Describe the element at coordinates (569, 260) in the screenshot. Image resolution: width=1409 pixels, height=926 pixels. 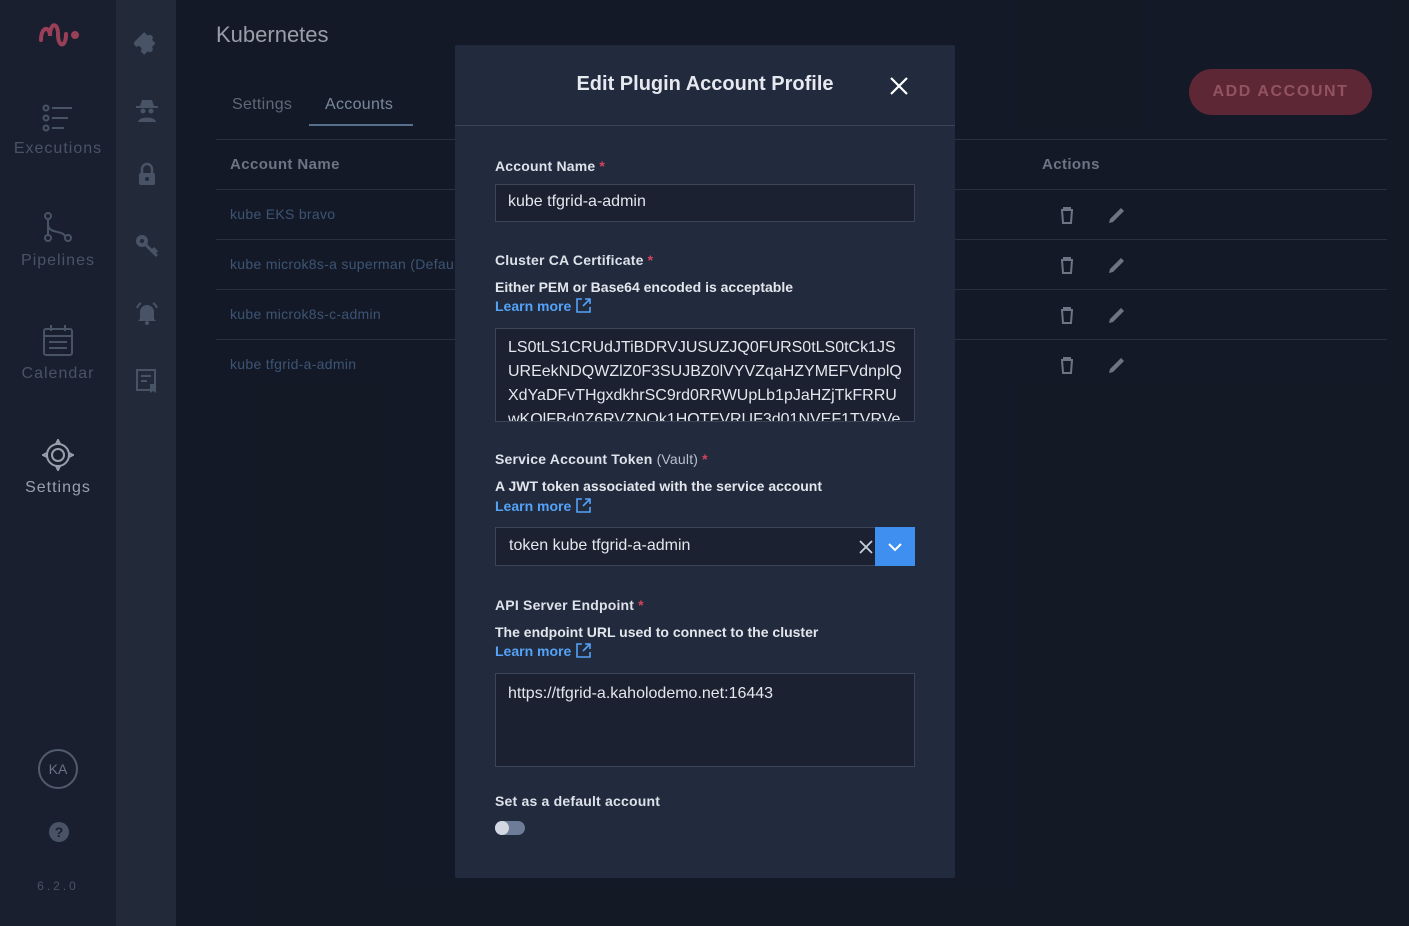
I see `ca-cert-label-text: Cluster CA Certificate` at that location.